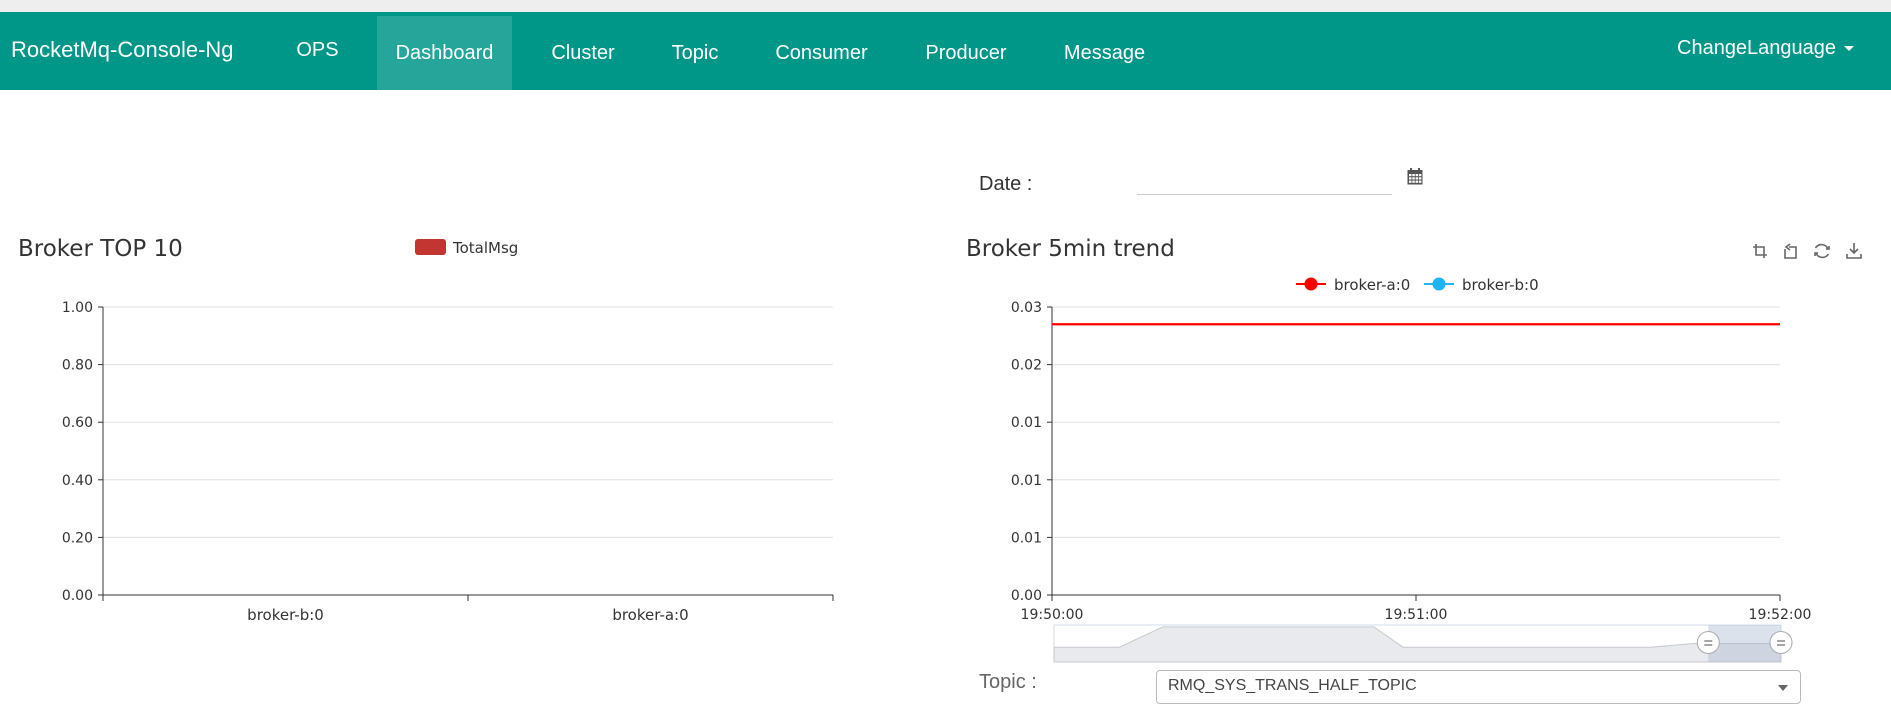  What do you see at coordinates (77, 481) in the screenshot?
I see `y-tick-label: 0.40` at bounding box center [77, 481].